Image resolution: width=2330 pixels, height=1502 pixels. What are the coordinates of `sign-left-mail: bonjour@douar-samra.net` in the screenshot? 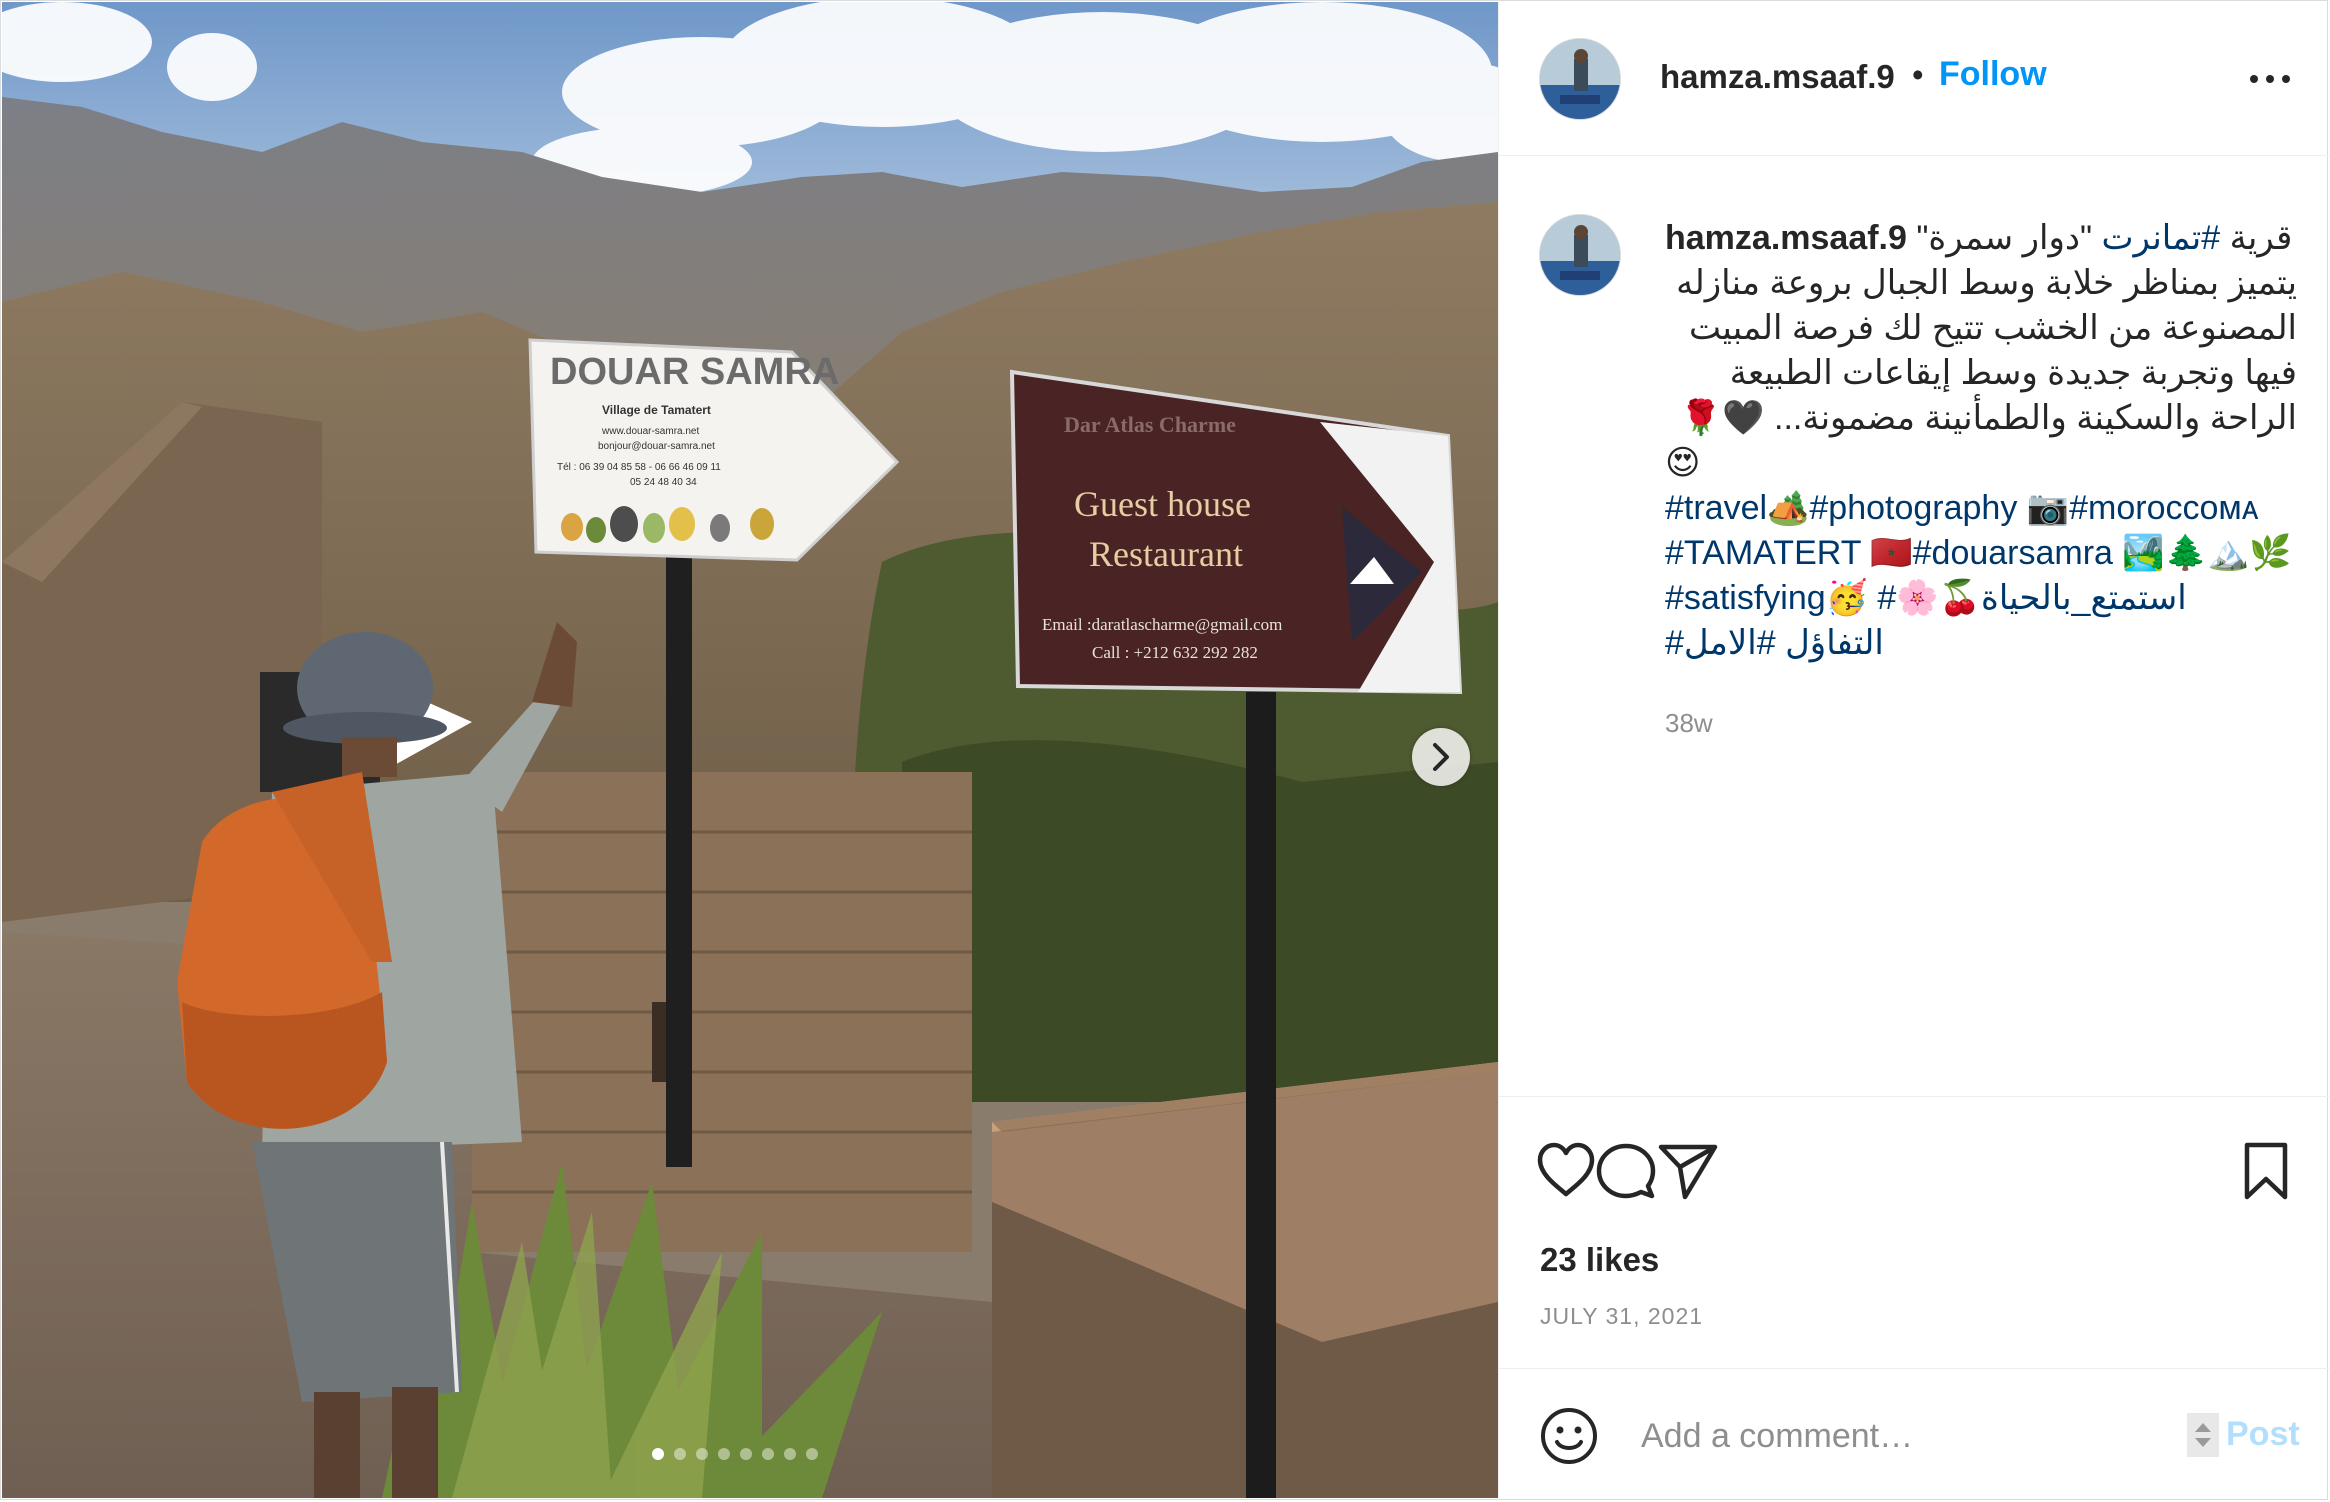 It's located at (656, 446).